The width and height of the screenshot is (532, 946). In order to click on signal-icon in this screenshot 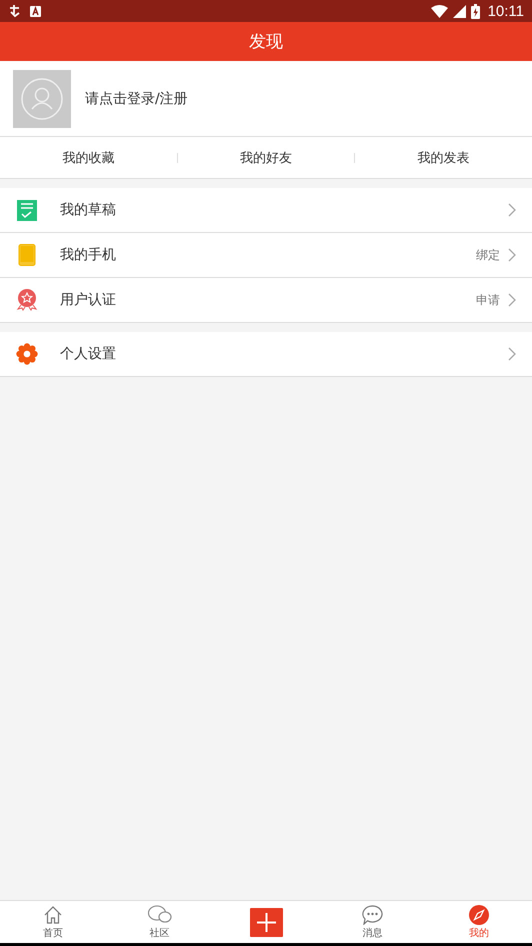, I will do `click(459, 11)`.